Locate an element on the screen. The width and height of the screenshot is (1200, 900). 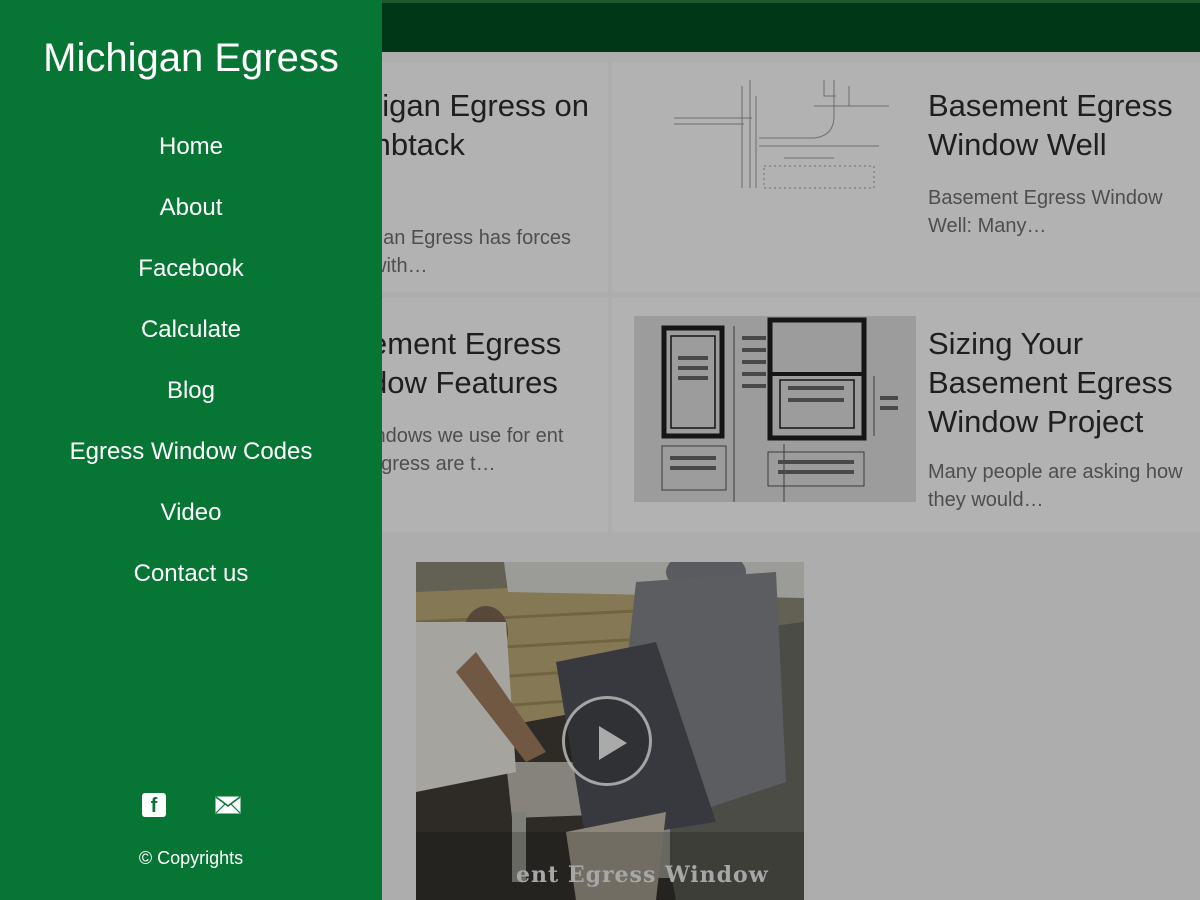
nav-item-contact-us: Contact us is located at coordinates (191, 573).